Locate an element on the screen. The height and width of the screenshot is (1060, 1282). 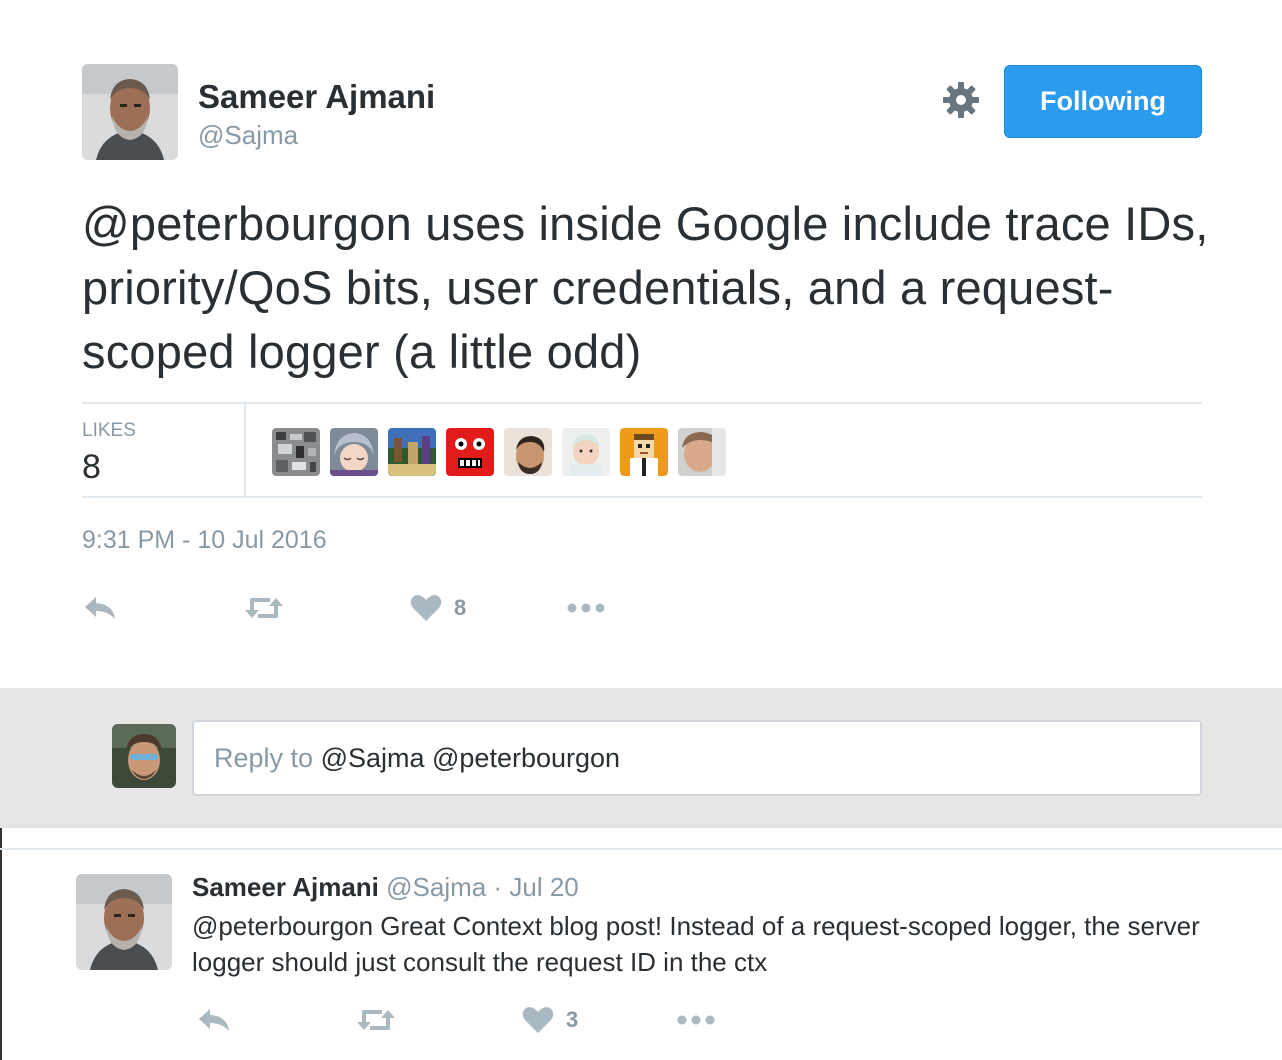
reply-composer: Reply to @Sajma @peterbourgon is located at coordinates (641, 758).